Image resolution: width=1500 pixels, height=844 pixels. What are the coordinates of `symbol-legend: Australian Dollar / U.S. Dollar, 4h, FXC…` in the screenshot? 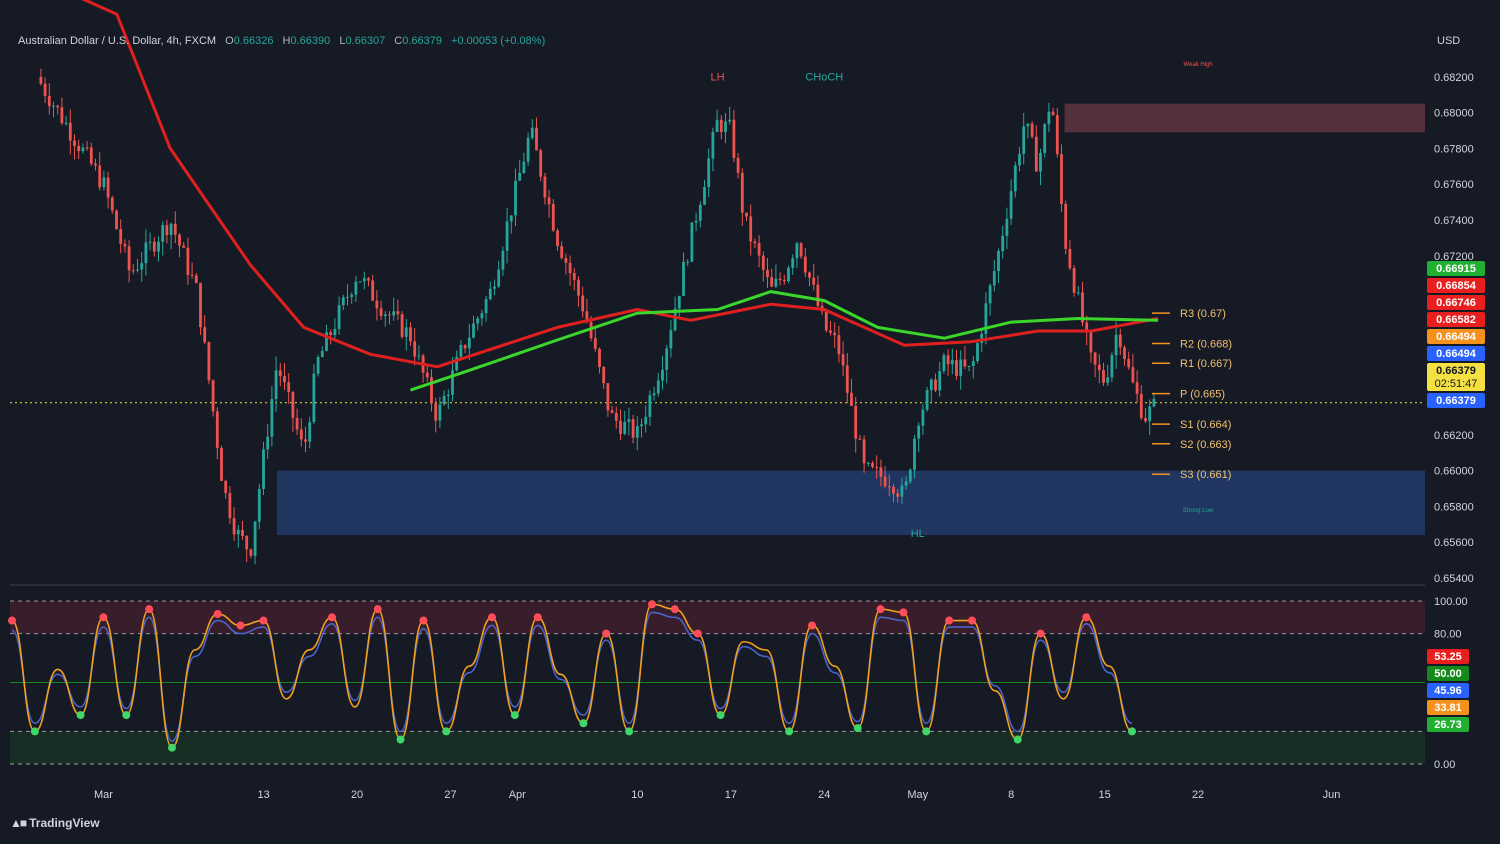 It's located at (281, 41).